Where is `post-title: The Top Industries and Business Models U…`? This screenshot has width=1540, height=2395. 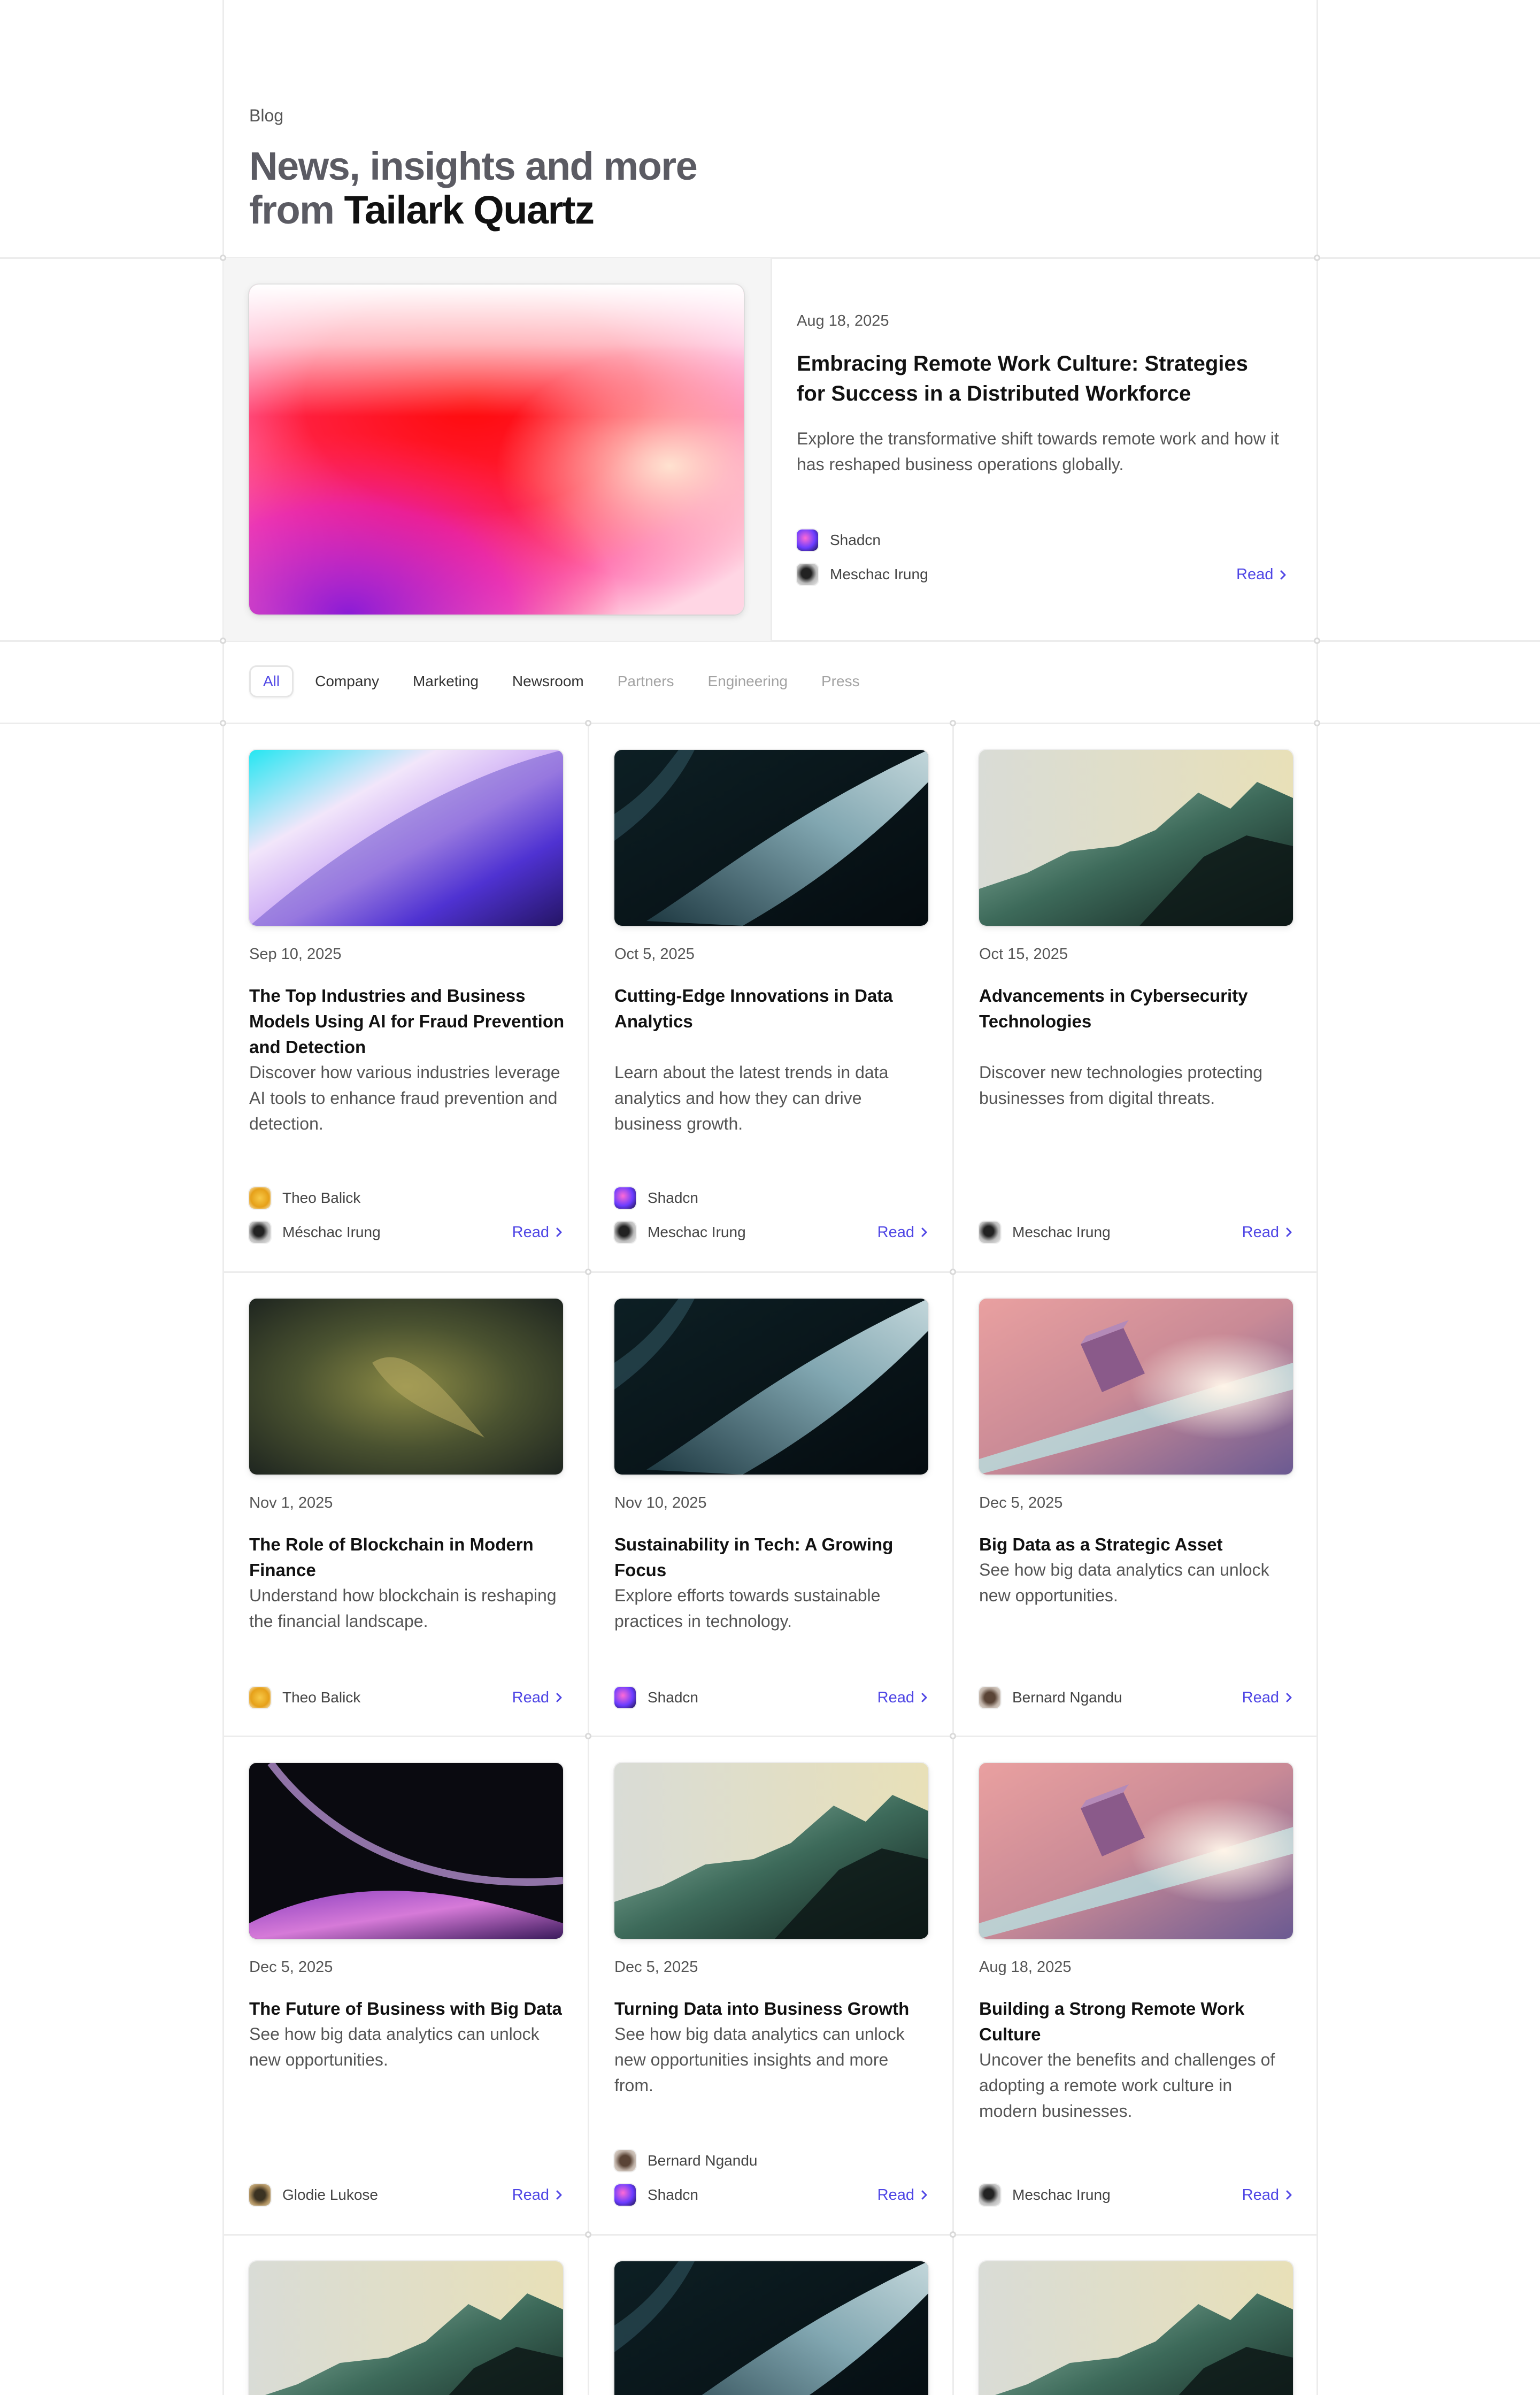
post-title: The Top Industries and Business Models U… is located at coordinates (407, 1021).